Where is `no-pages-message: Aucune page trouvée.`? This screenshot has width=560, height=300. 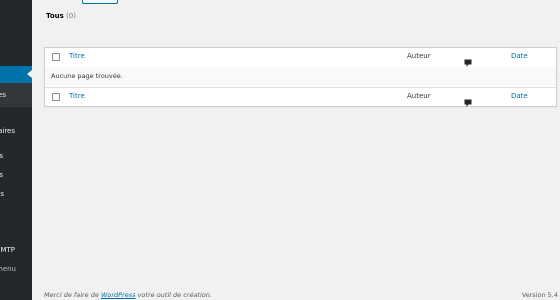
no-pages-message: Aucune page trouvée. is located at coordinates (87, 76).